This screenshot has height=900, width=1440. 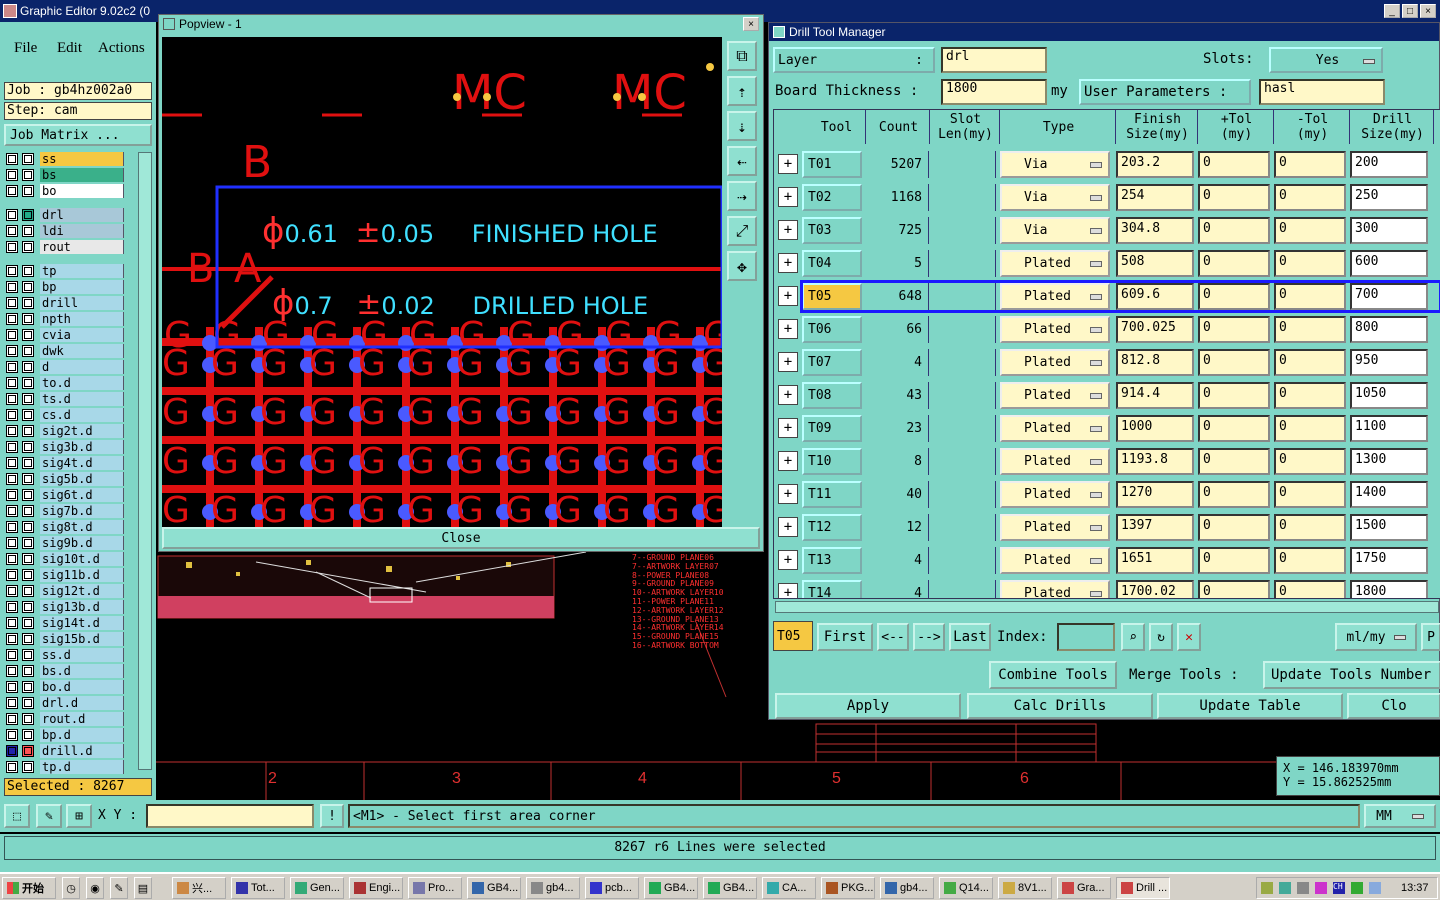 What do you see at coordinates (65, 191) in the screenshot?
I see `layer-row: bo` at bounding box center [65, 191].